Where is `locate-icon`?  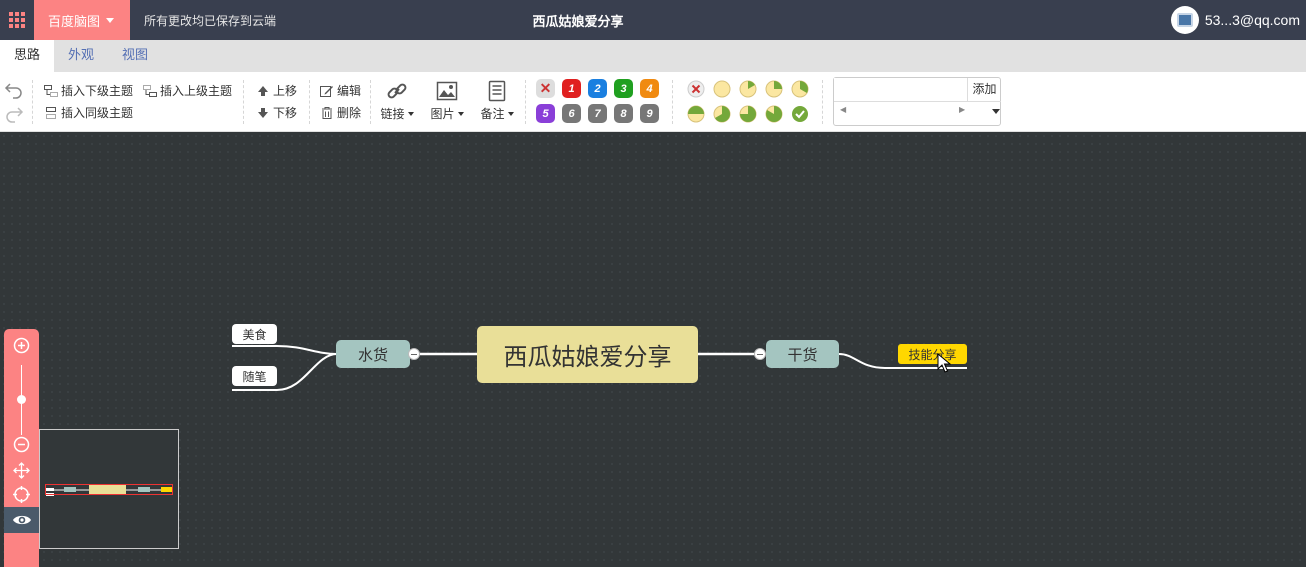
locate-icon is located at coordinates (21, 494).